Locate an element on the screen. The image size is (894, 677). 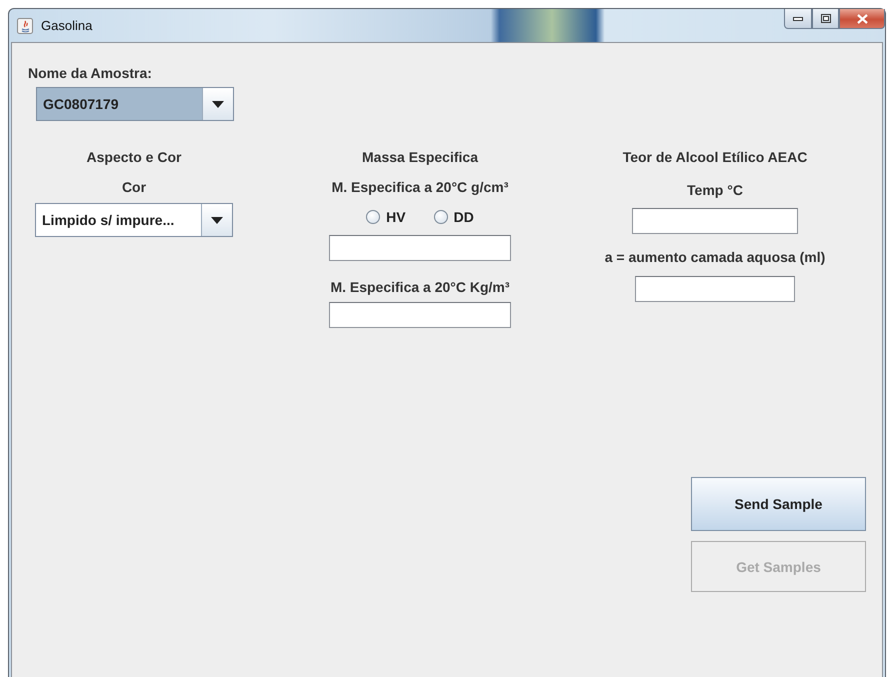
maximize-button is located at coordinates (825, 19).